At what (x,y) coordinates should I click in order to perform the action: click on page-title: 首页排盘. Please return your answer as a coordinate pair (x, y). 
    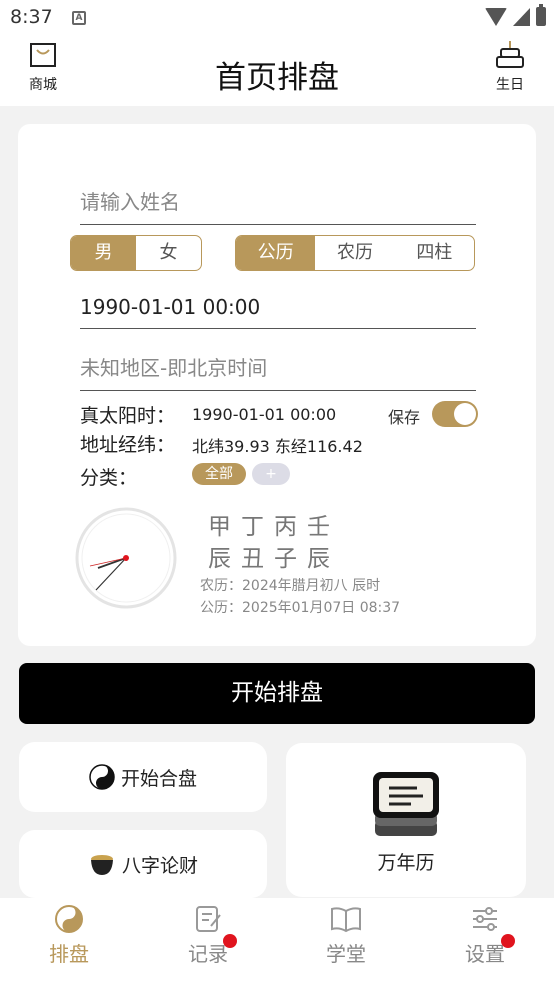
    Looking at the image, I should click on (277, 78).